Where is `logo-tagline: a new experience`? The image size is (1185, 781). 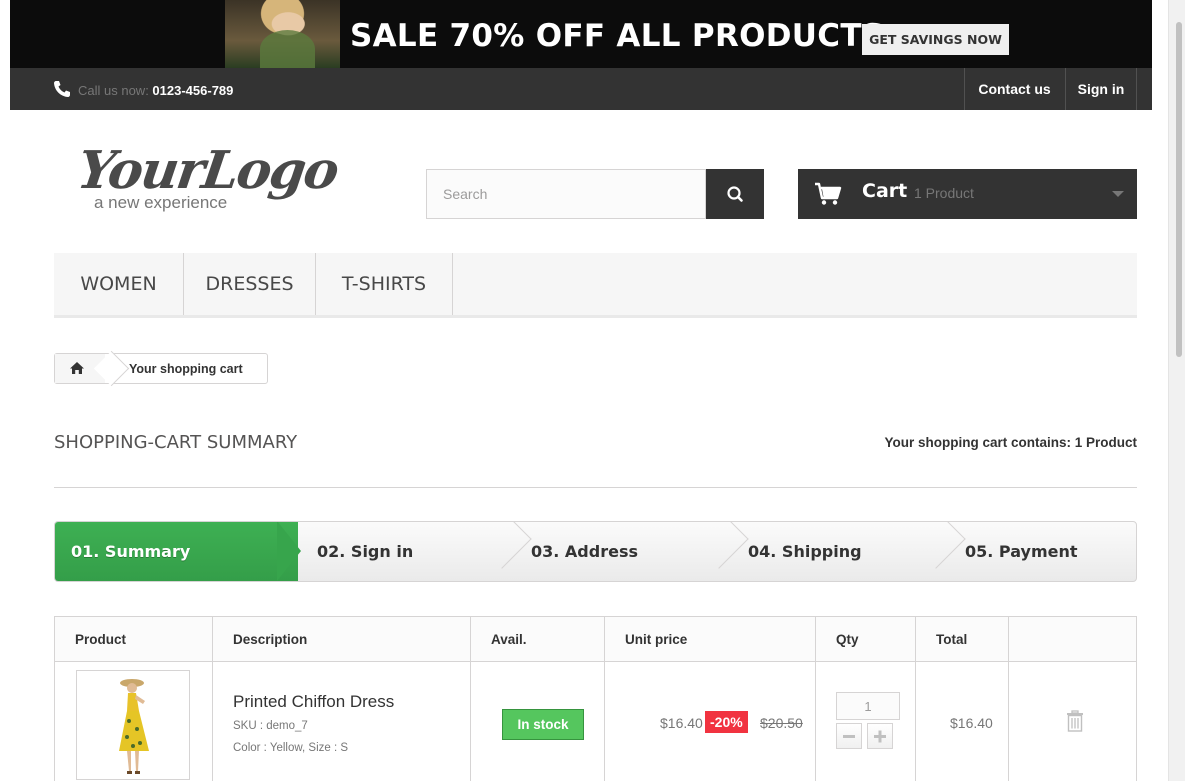
logo-tagline: a new experience is located at coordinates (161, 202).